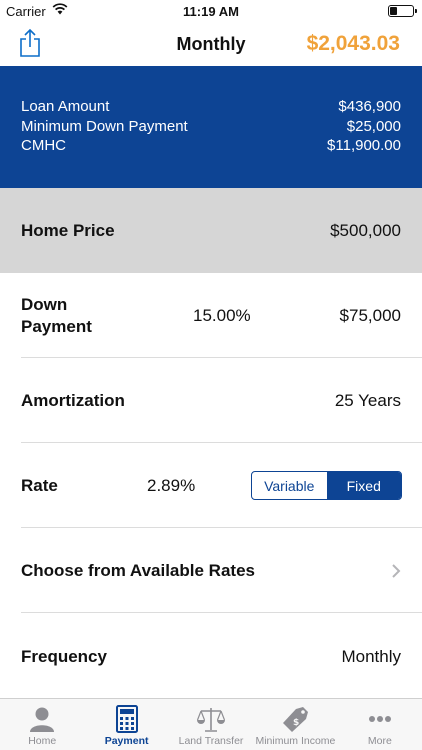  Describe the element at coordinates (39, 485) in the screenshot. I see `rate-label: Rate` at that location.